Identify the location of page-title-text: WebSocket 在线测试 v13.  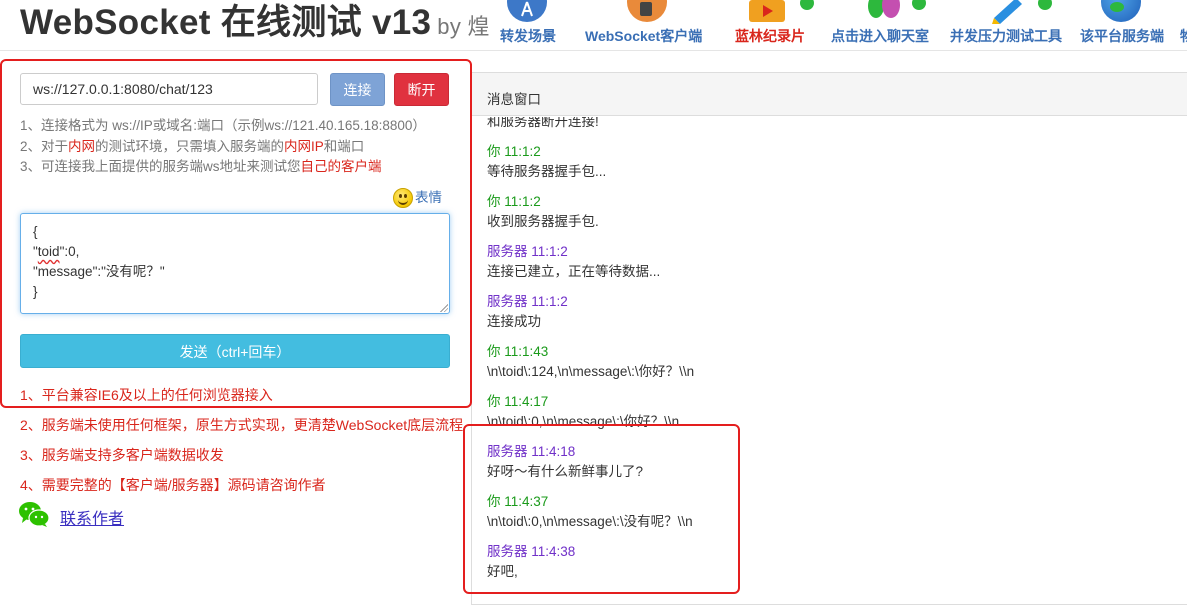
(226, 22).